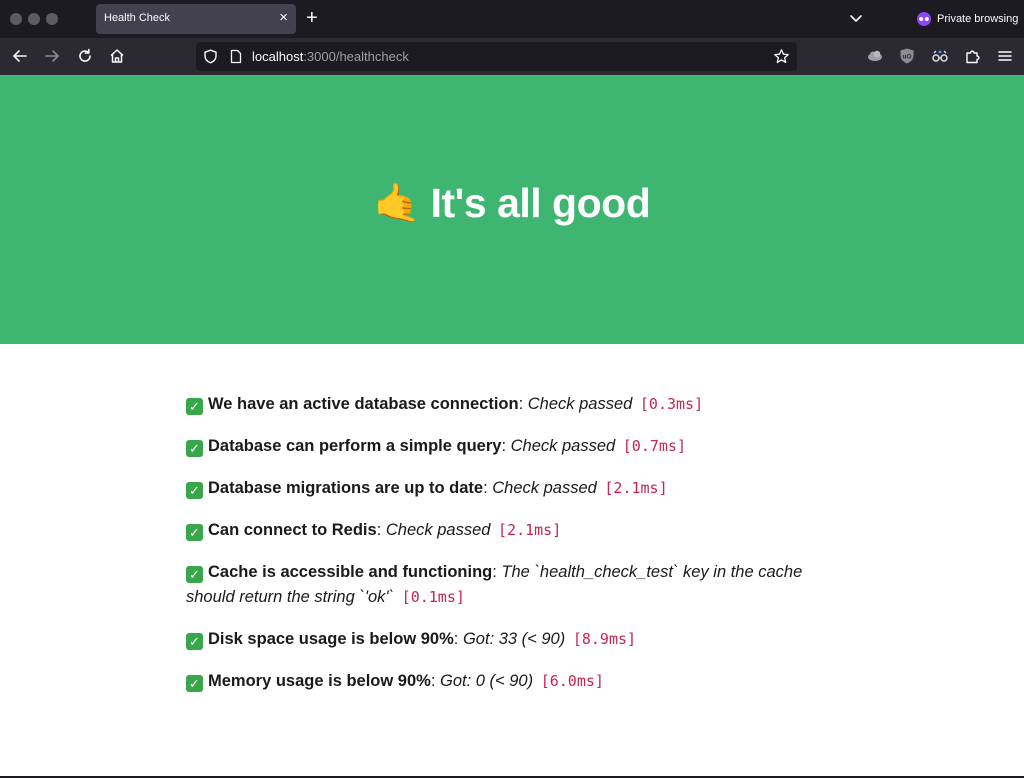  I want to click on puzzle-extensions-icon, so click(973, 56).